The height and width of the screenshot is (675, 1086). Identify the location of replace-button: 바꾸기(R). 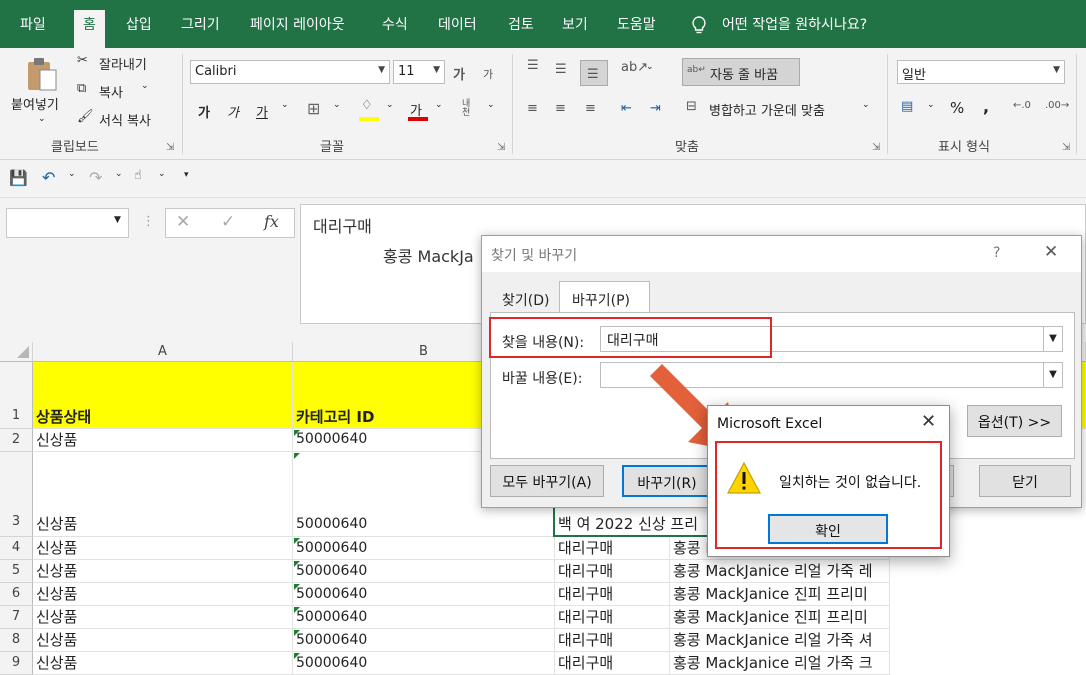
(667, 481).